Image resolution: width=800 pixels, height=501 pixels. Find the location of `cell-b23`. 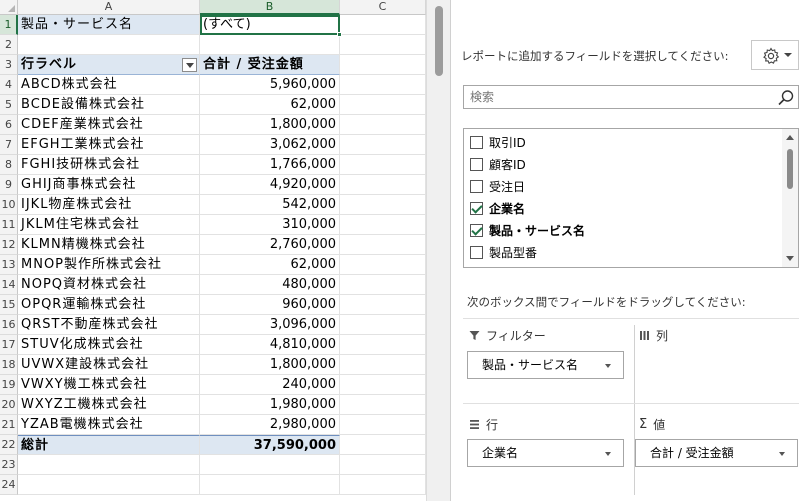

cell-b23 is located at coordinates (270, 465).